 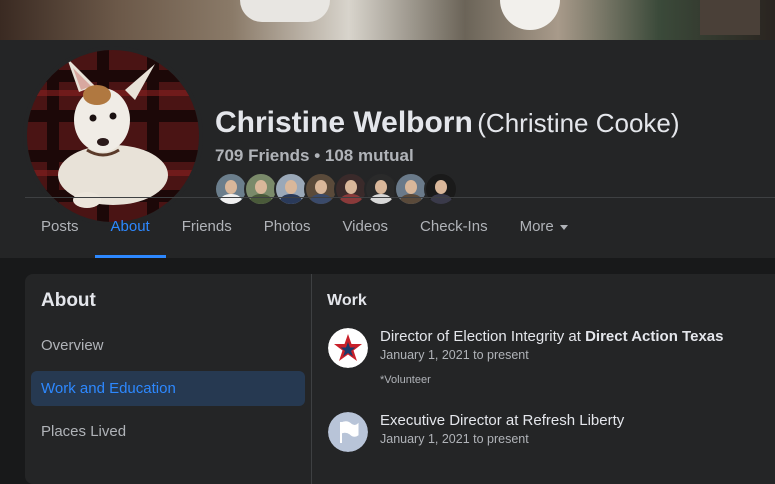 What do you see at coordinates (563, 227) in the screenshot?
I see `caret-down-icon` at bounding box center [563, 227].